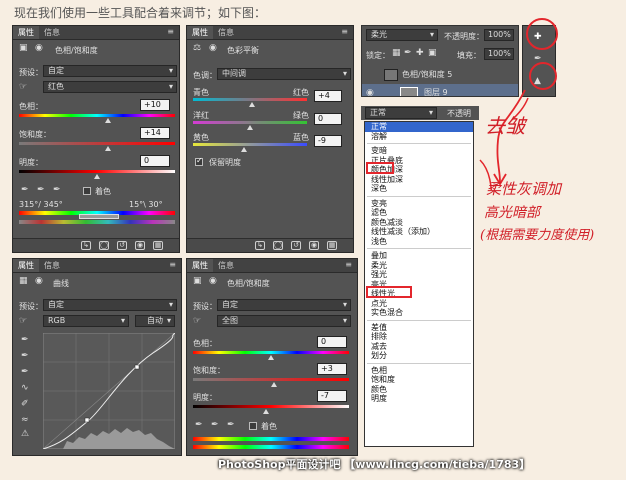  Describe the element at coordinates (25, 420) in the screenshot. I see `smooth-icon: ≈` at that location.